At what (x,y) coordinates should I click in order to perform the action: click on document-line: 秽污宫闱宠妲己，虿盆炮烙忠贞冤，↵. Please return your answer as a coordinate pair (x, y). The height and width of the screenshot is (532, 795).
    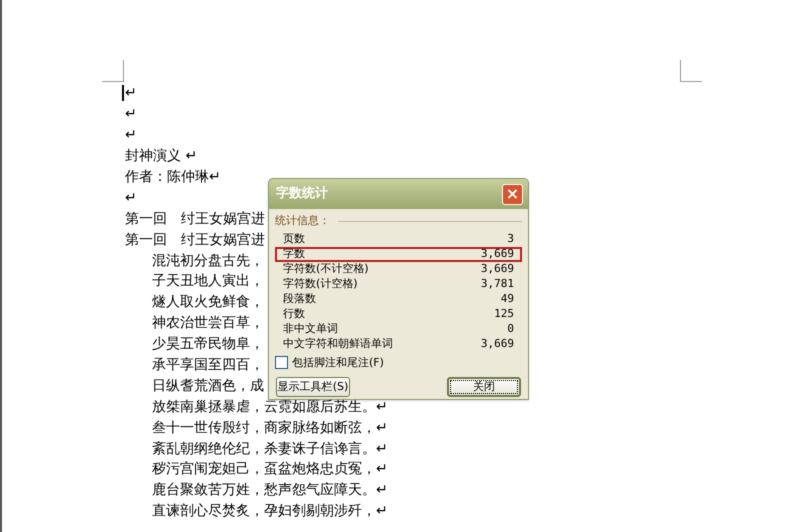
    Looking at the image, I should click on (269, 469).